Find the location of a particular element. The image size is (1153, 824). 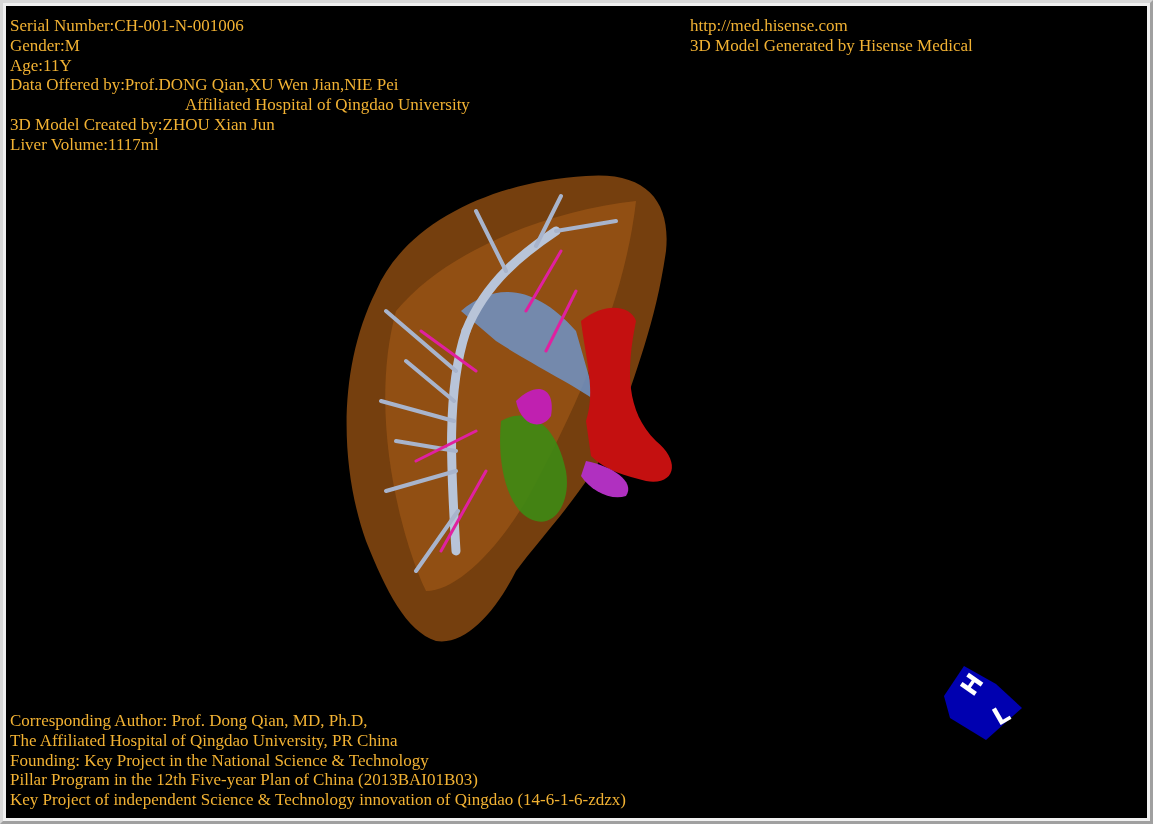

info-text: Gender:M is located at coordinates (45, 45).